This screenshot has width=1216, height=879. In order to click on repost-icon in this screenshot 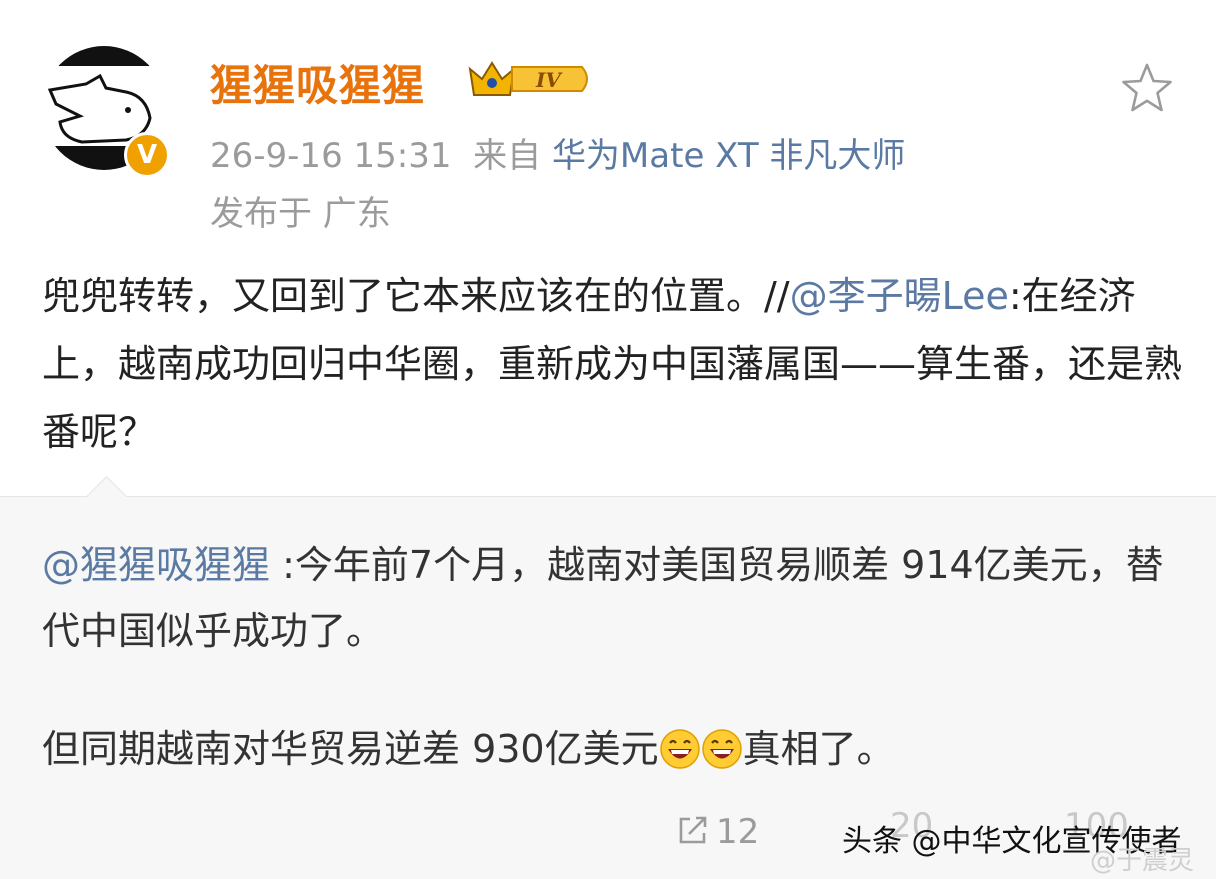, I will do `click(693, 830)`.